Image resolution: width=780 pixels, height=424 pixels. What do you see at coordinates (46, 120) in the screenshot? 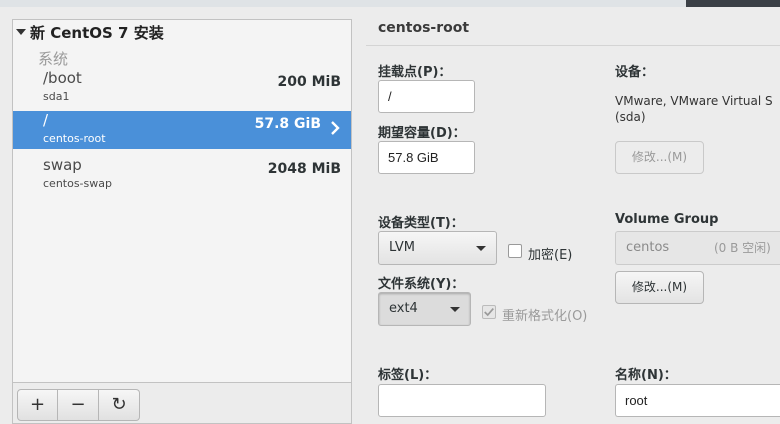
I see `mount-point-name: /` at bounding box center [46, 120].